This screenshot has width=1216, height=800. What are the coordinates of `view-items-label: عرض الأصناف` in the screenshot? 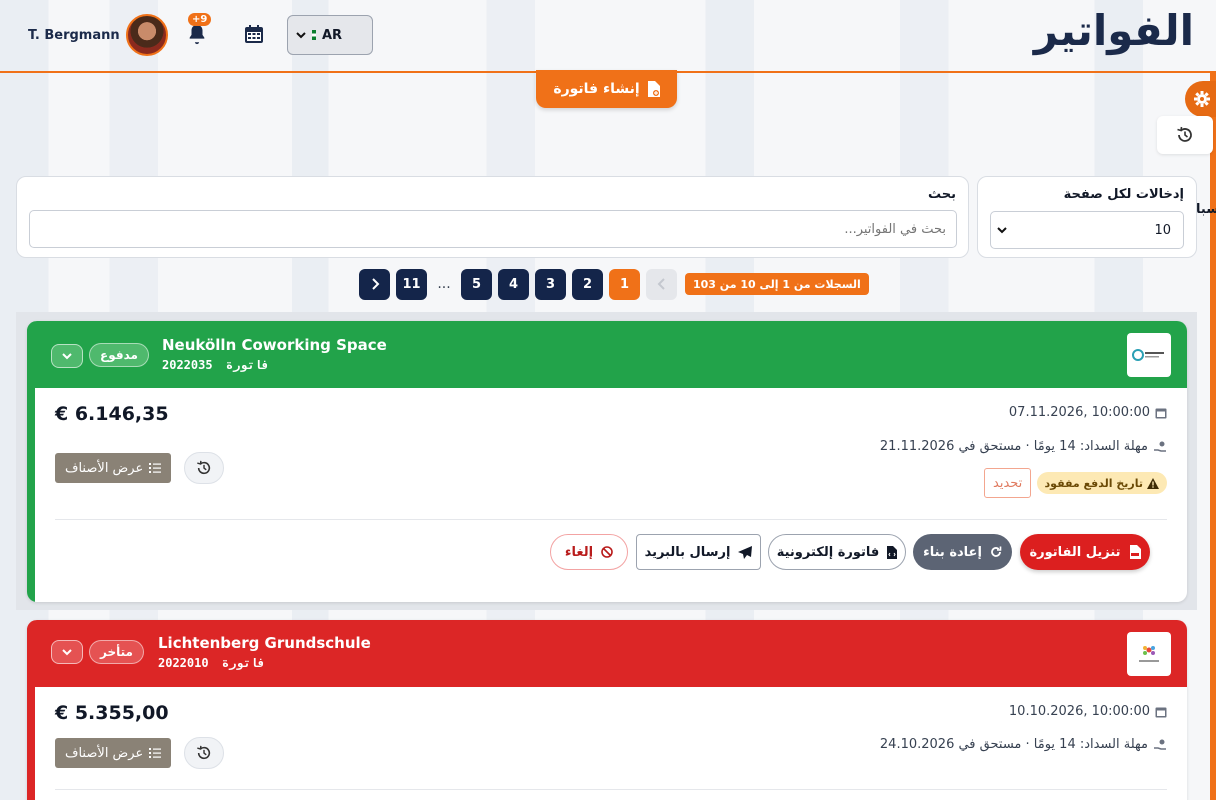 It's located at (104, 468).